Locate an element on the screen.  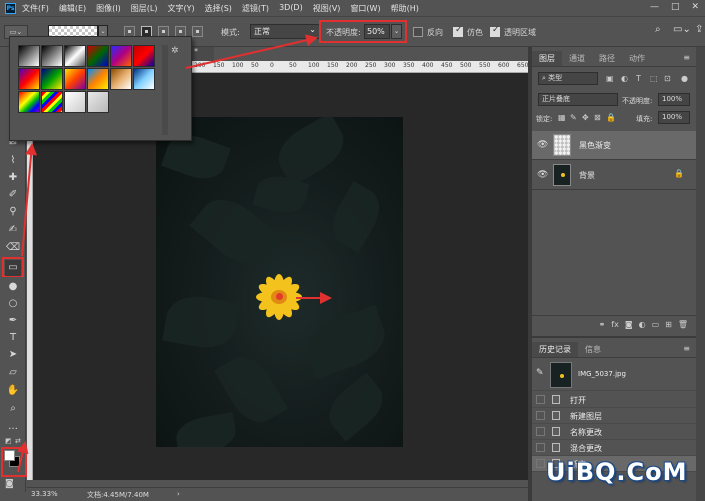
workspace-icon: ▭⌄ is located at coordinates (682, 29).